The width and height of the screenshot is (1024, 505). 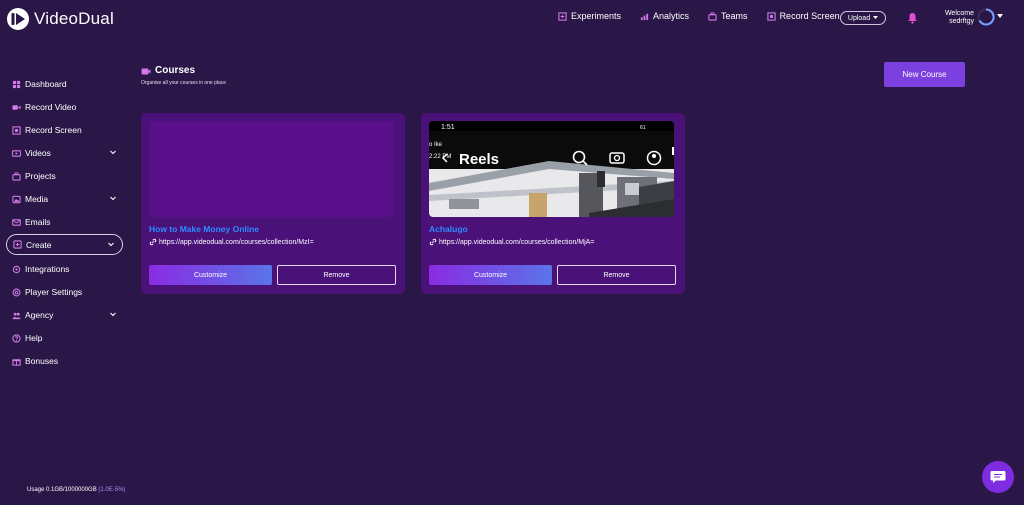 I want to click on sidebar-item-record-video: Record Video, so click(x=66, y=107).